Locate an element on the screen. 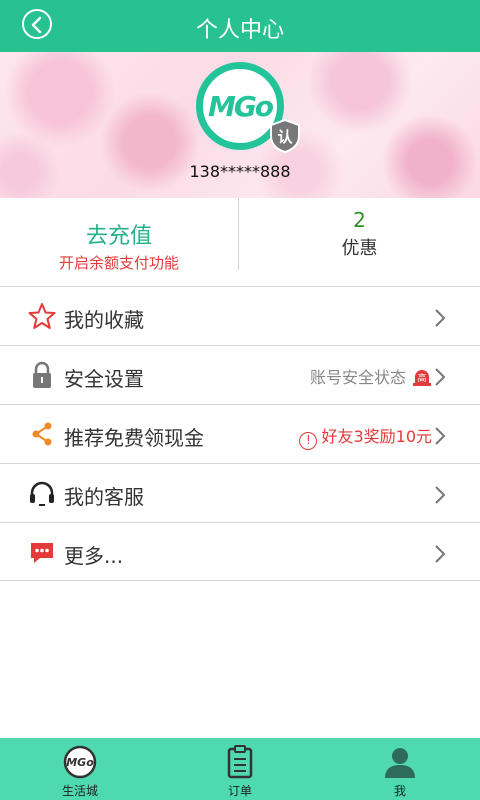 The height and width of the screenshot is (800, 480). coupon-label: 优惠 is located at coordinates (359, 248).